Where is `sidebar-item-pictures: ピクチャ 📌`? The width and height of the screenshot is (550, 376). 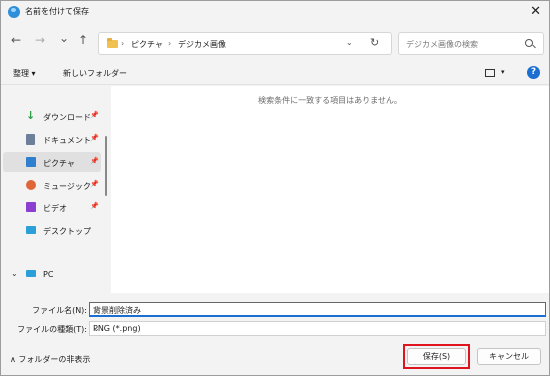 sidebar-item-pictures: ピクチャ 📌 is located at coordinates (52, 162).